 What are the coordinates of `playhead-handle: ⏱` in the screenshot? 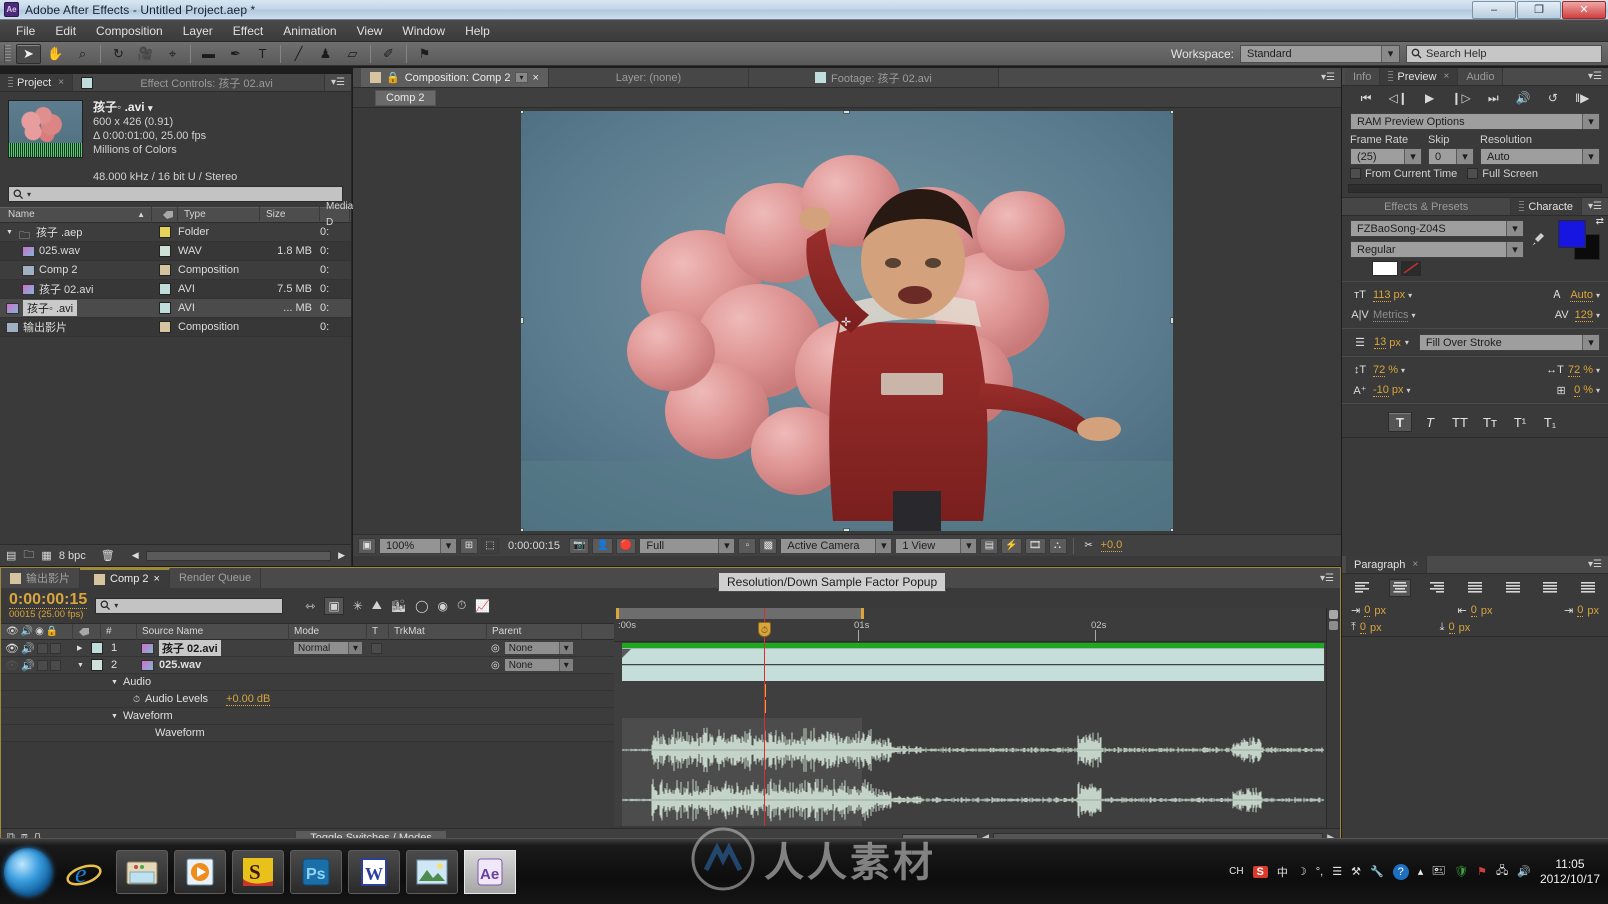 It's located at (764, 629).